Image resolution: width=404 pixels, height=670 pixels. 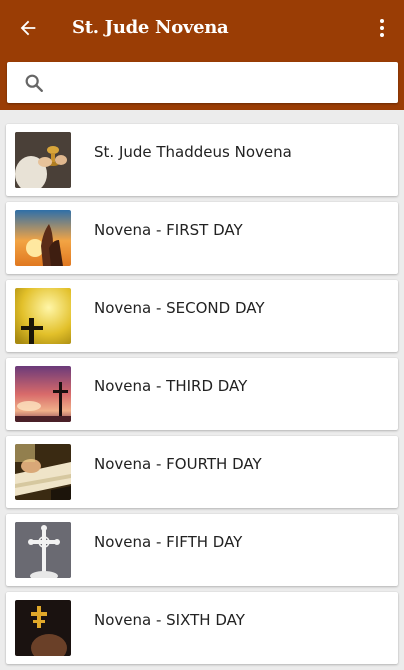 I want to click on golden-cross-dark-image, so click(x=43, y=628).